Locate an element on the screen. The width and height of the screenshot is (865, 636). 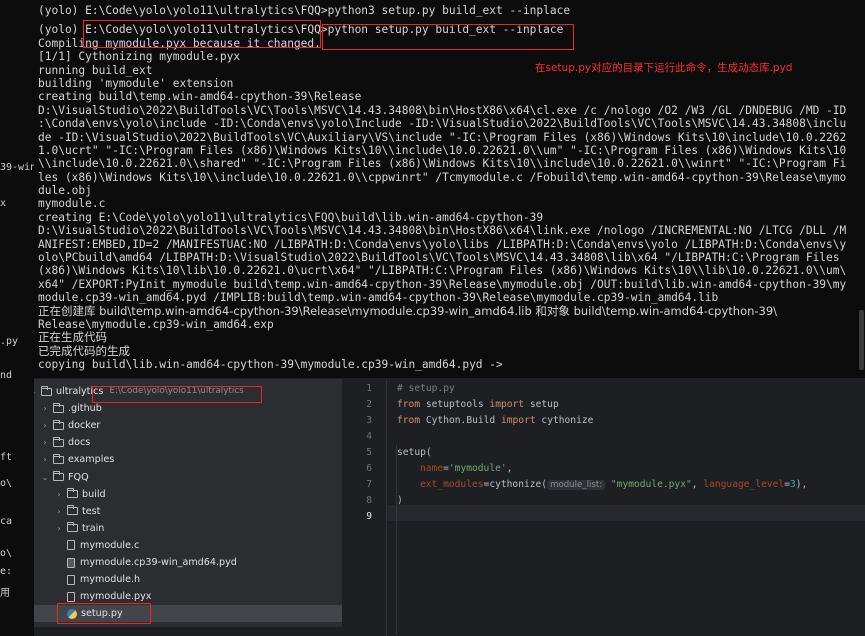
code-line-8: ) is located at coordinates (400, 500).